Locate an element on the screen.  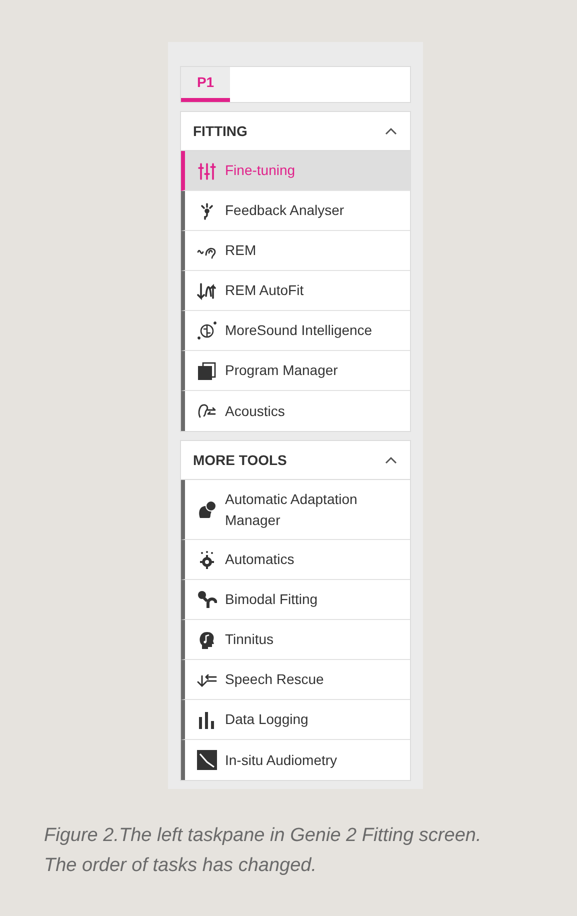
task-item: Automatic Adaptation Manager is located at coordinates (295, 510).